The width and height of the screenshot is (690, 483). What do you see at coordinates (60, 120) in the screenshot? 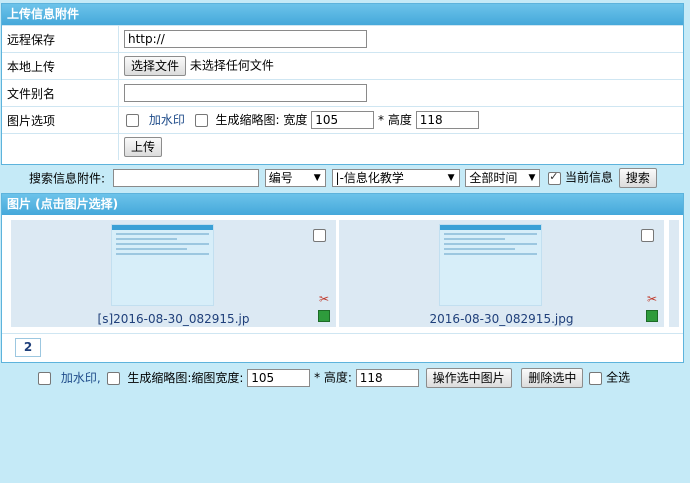
I see `image-options-label: 图片选项` at bounding box center [60, 120].